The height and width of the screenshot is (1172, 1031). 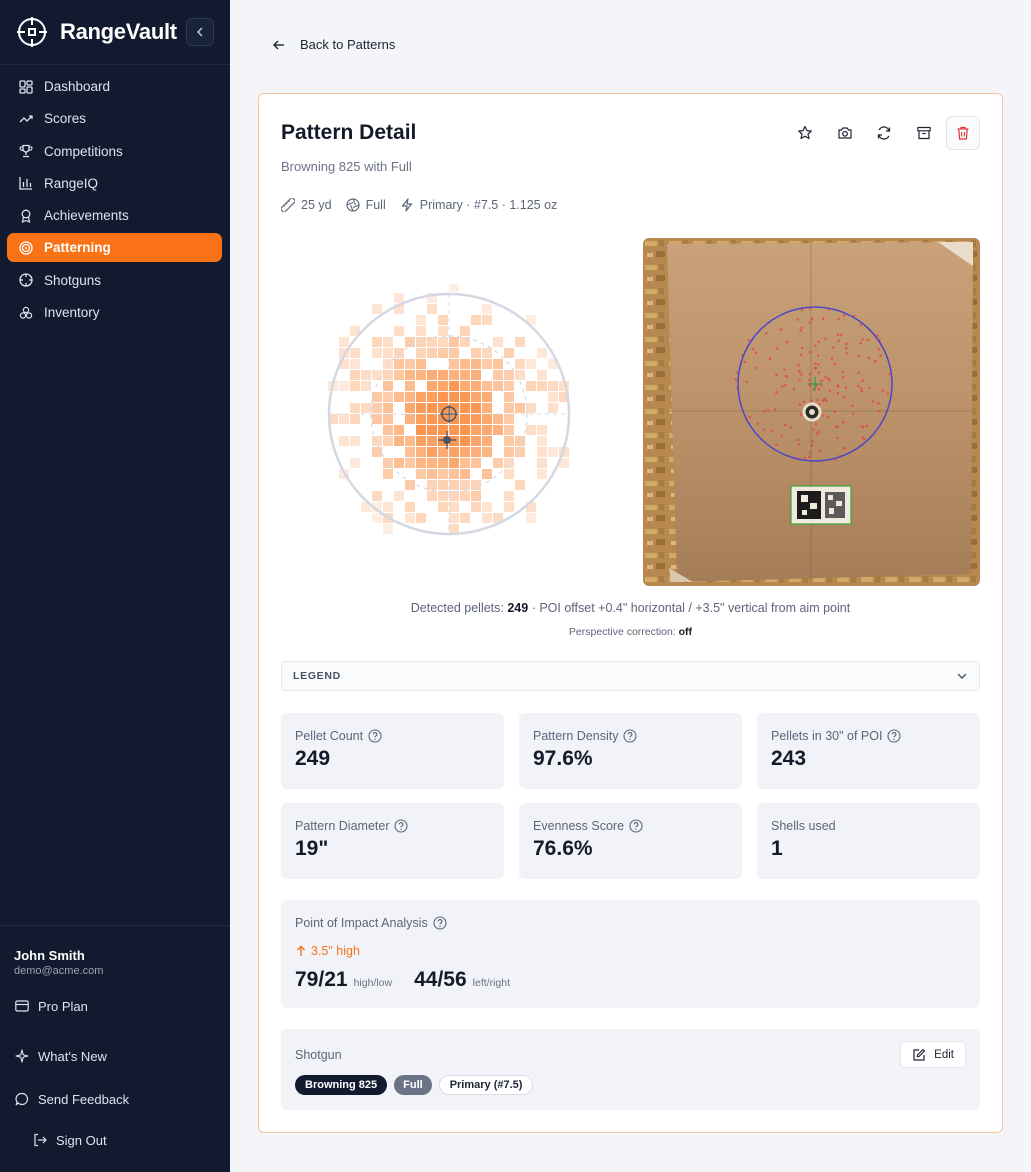 I want to click on stat-label-text: Evenness Score, so click(x=579, y=826).